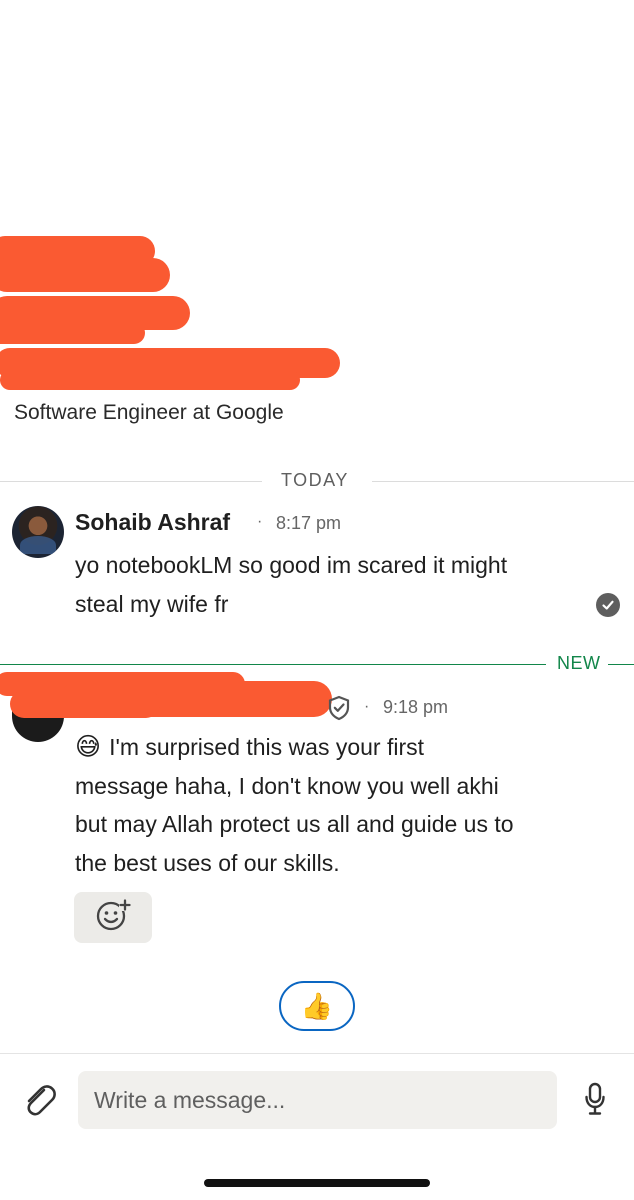 This screenshot has height=1200, width=634. I want to click on divider-line-left, so click(131, 481).